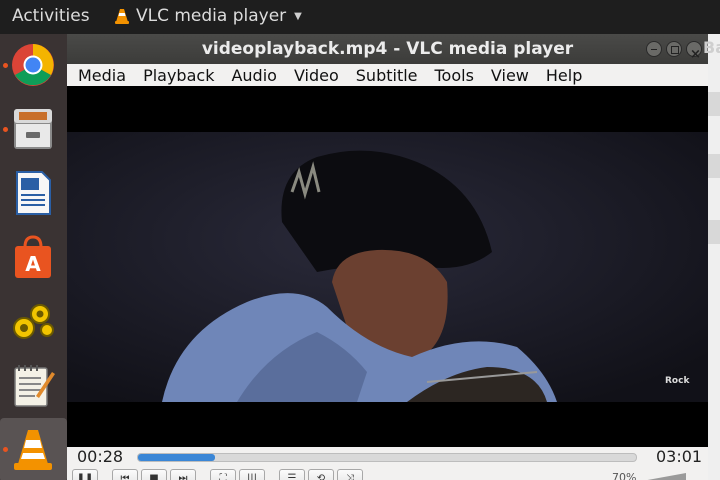 The image size is (720, 480). Describe the element at coordinates (711, 47) in the screenshot. I see `background-window-text: Ba` at that location.